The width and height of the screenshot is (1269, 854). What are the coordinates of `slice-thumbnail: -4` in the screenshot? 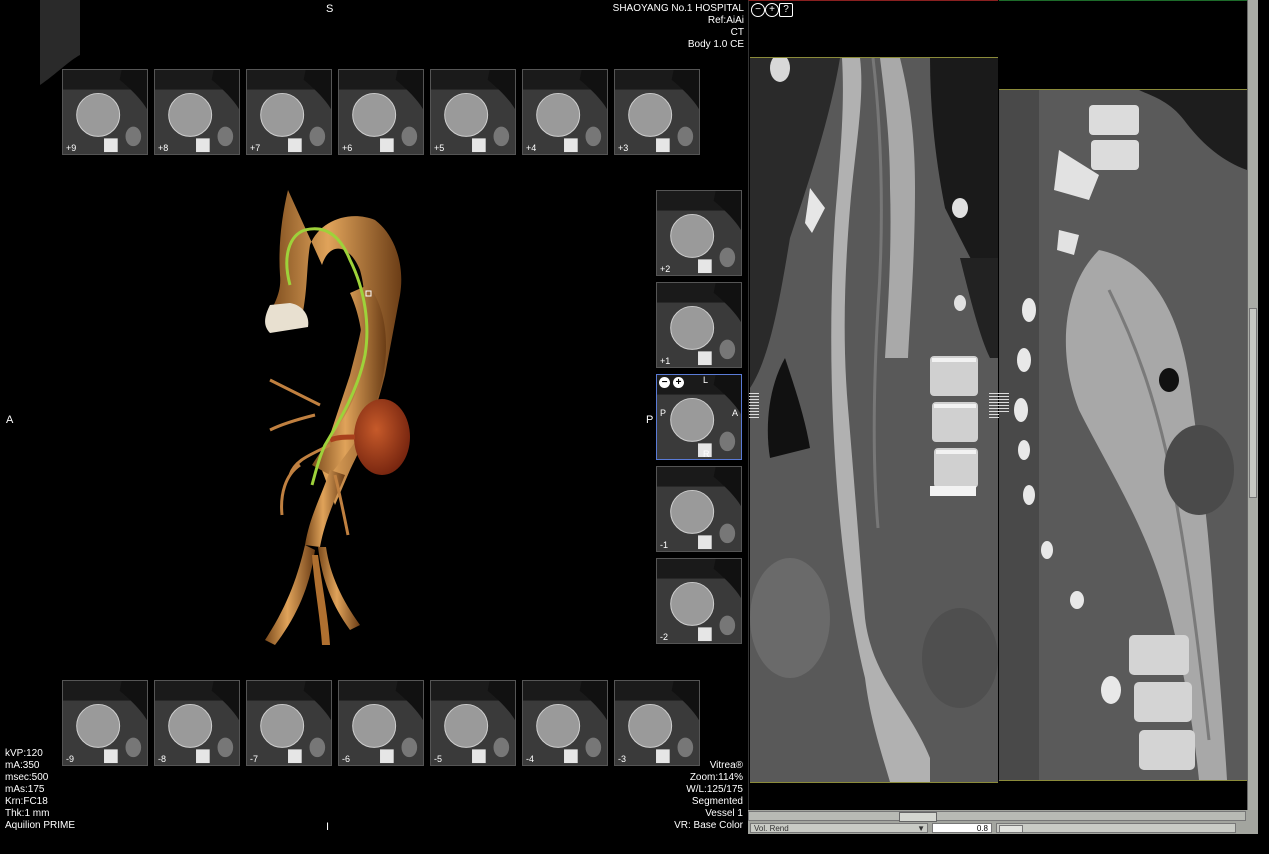 It's located at (565, 723).